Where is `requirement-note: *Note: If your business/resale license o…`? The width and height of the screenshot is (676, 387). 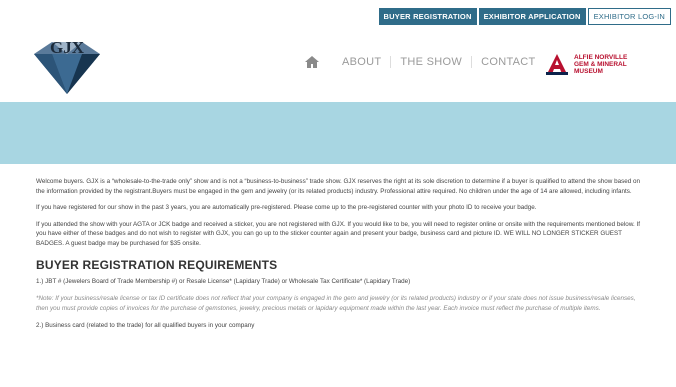
requirement-note: *Note: If your business/resale license o… is located at coordinates (336, 303).